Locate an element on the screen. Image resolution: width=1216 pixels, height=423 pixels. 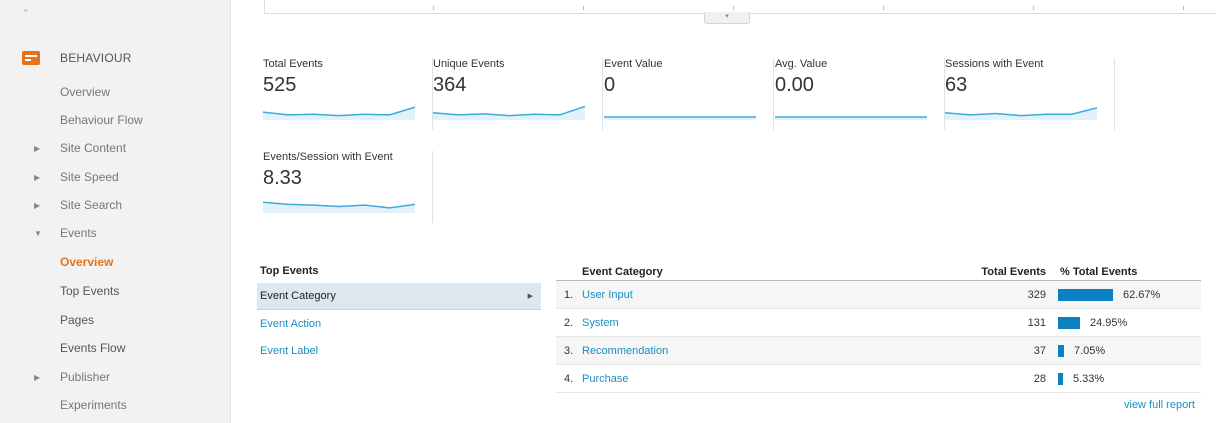
sidebar-item-events-flow: Events Flow is located at coordinates (115, 348).